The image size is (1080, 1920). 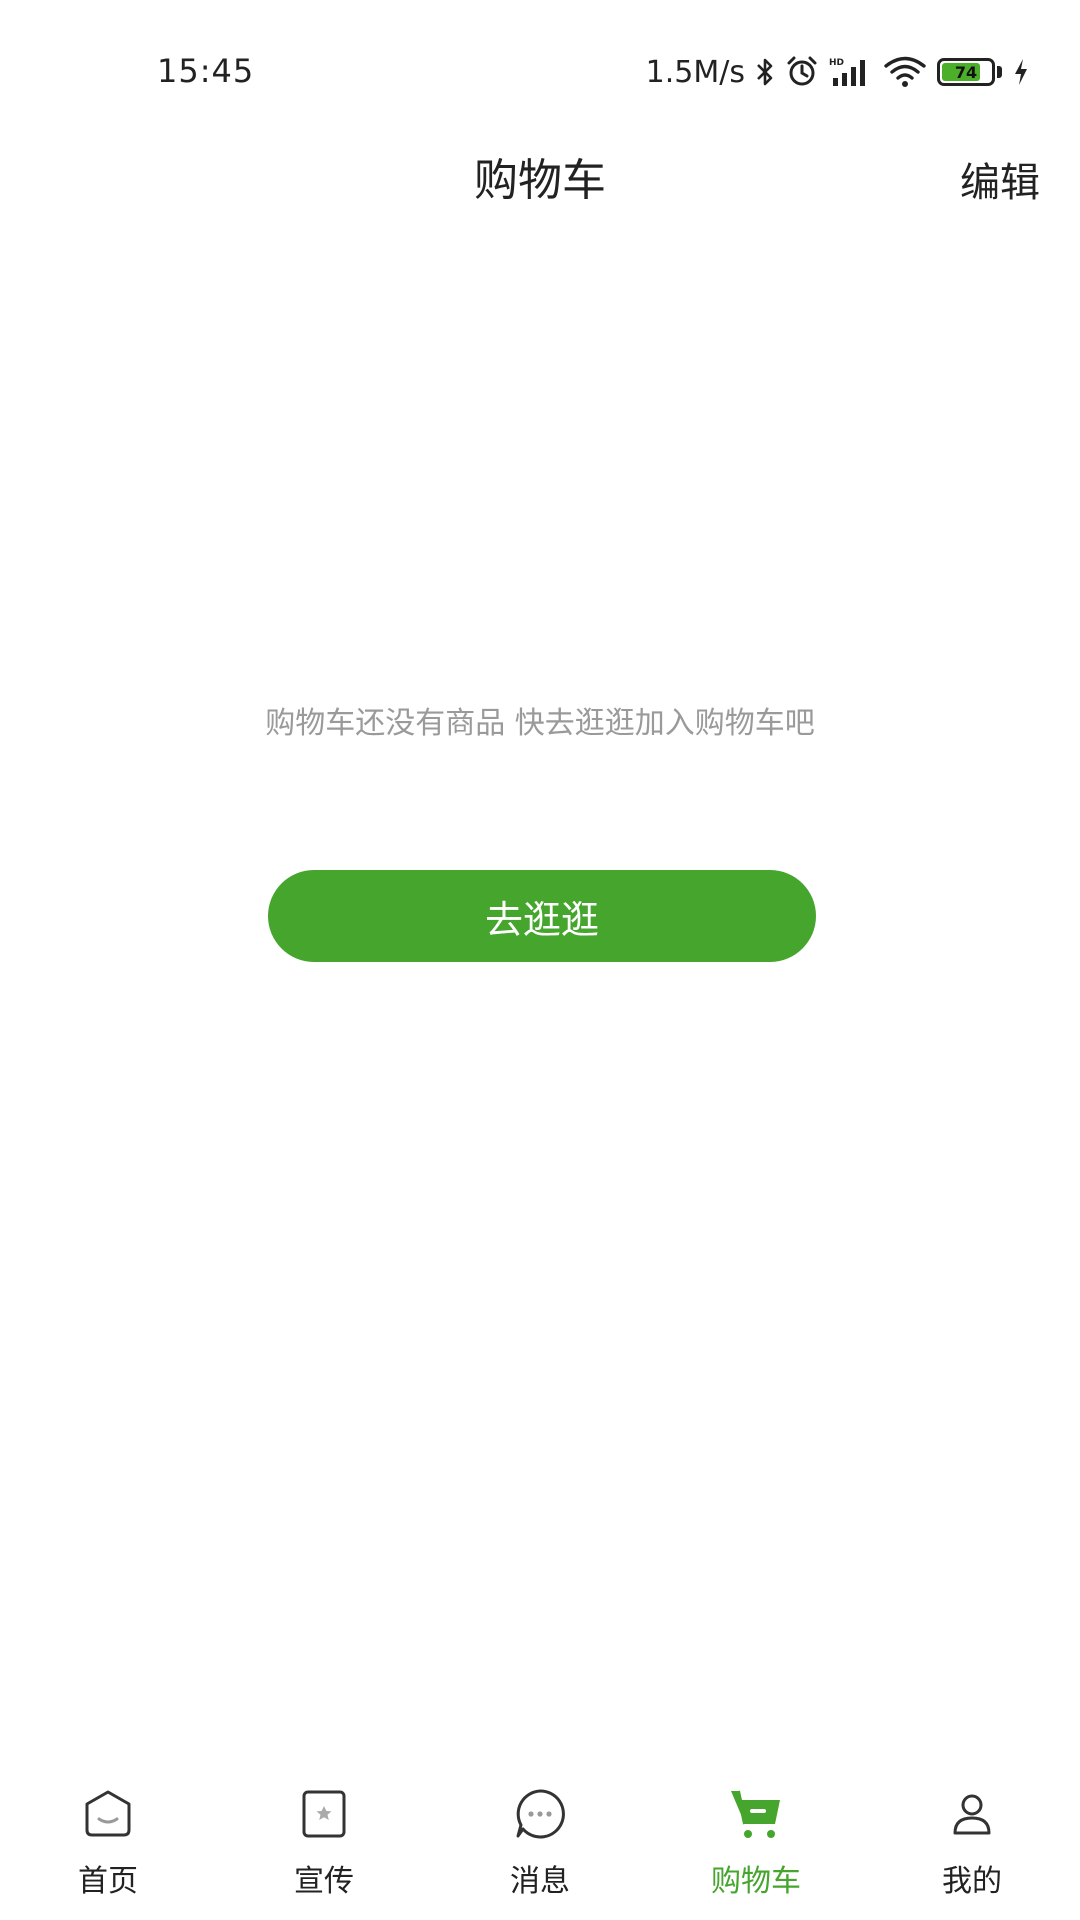 I want to click on alarm-icon, so click(x=802, y=72).